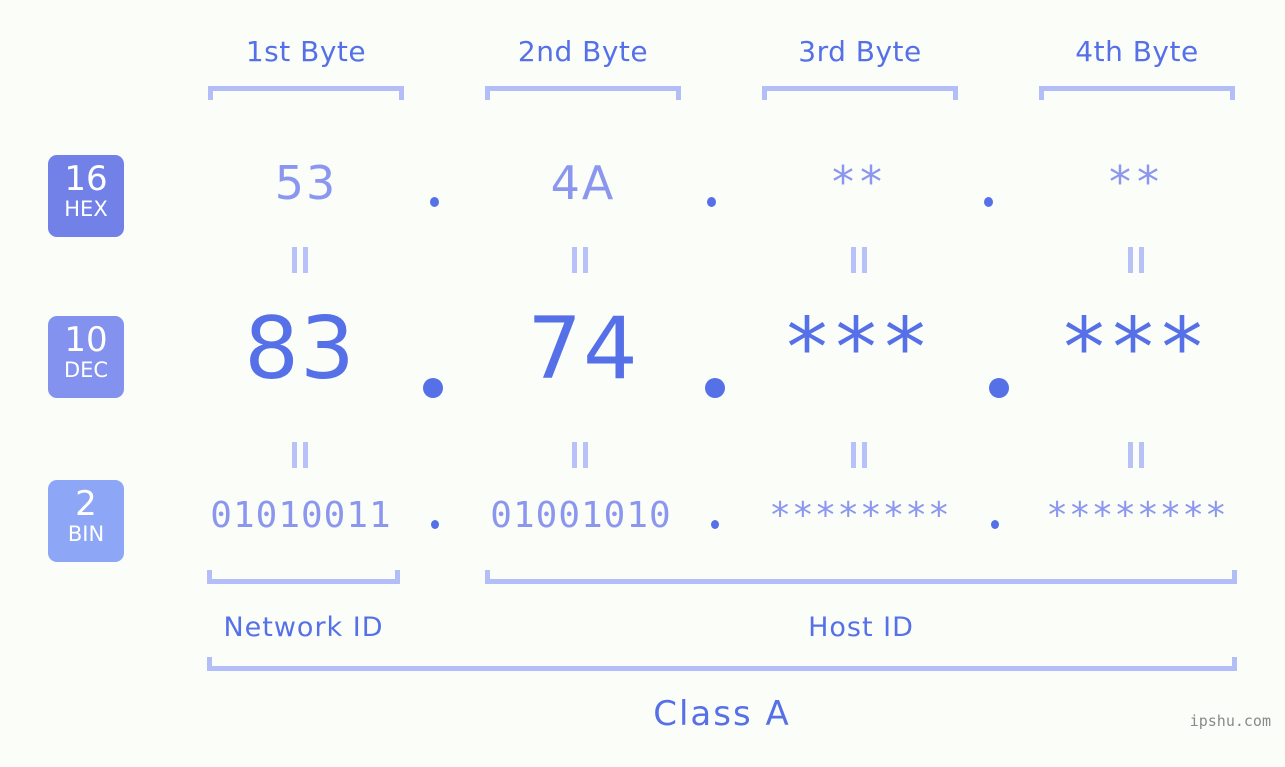 The image size is (1285, 767). What do you see at coordinates (1137, 515) in the screenshot?
I see `bin-byte-4-value: ********` at bounding box center [1137, 515].